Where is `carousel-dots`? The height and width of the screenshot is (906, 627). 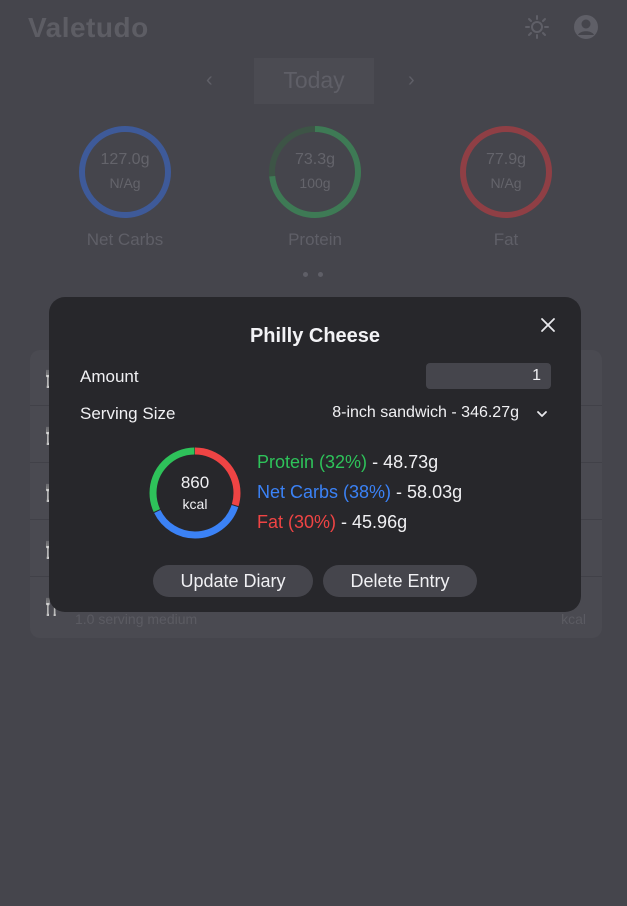
carousel-dots is located at coordinates (318, 273).